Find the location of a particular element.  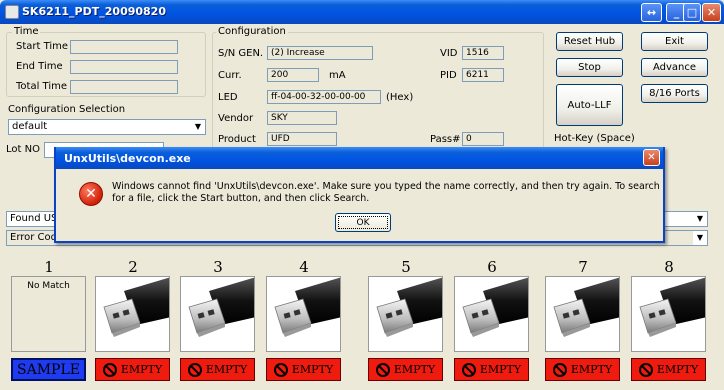

vendor-label: Vendor is located at coordinates (236, 118).